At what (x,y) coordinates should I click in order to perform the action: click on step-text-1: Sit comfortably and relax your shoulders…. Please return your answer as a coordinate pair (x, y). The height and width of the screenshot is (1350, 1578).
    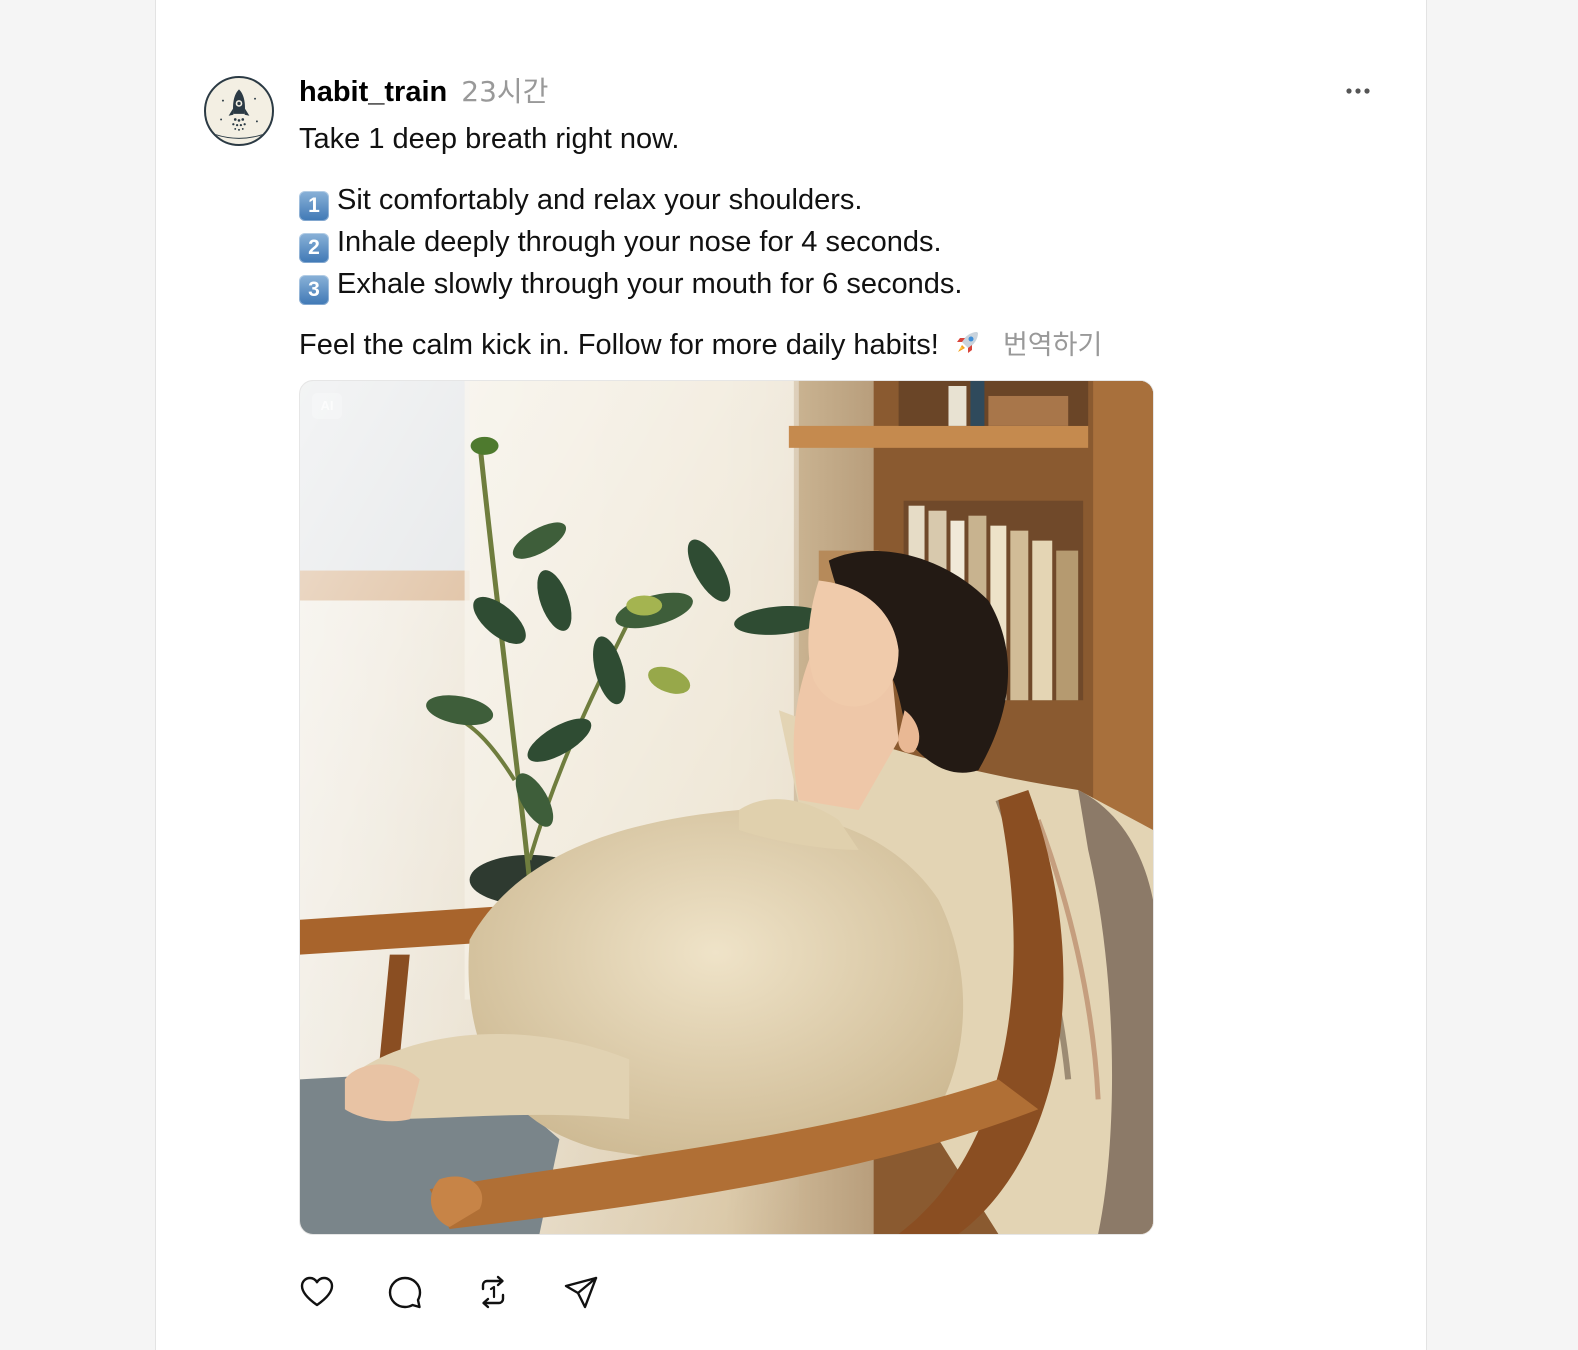
    Looking at the image, I should click on (600, 200).